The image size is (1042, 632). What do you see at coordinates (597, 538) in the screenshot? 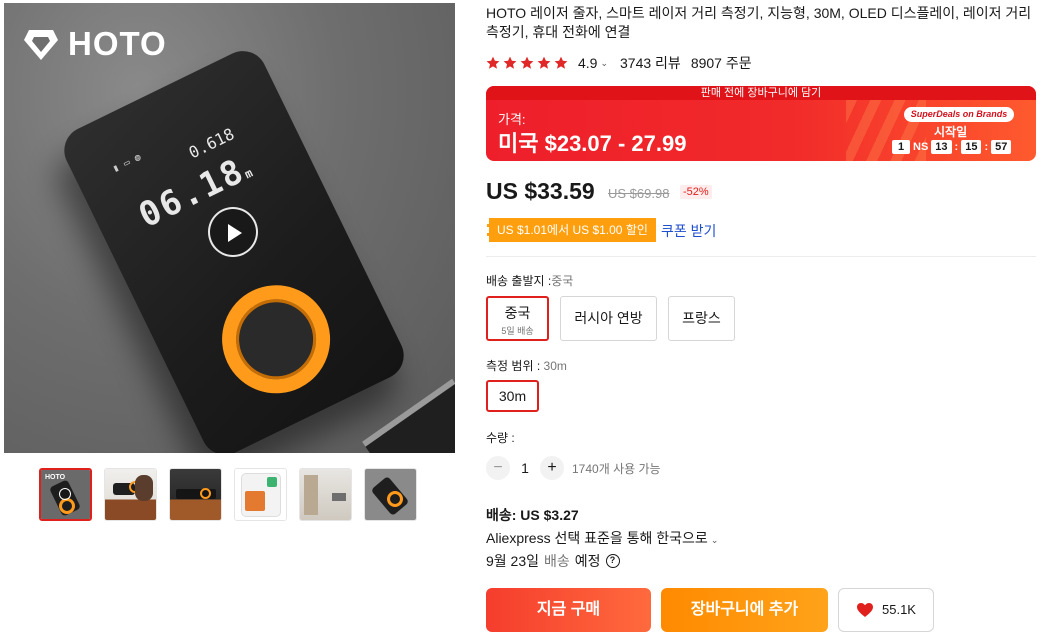
I see `shipping-method-label: Aliexpress 선택 표준을 통해 한국으로` at bounding box center [597, 538].